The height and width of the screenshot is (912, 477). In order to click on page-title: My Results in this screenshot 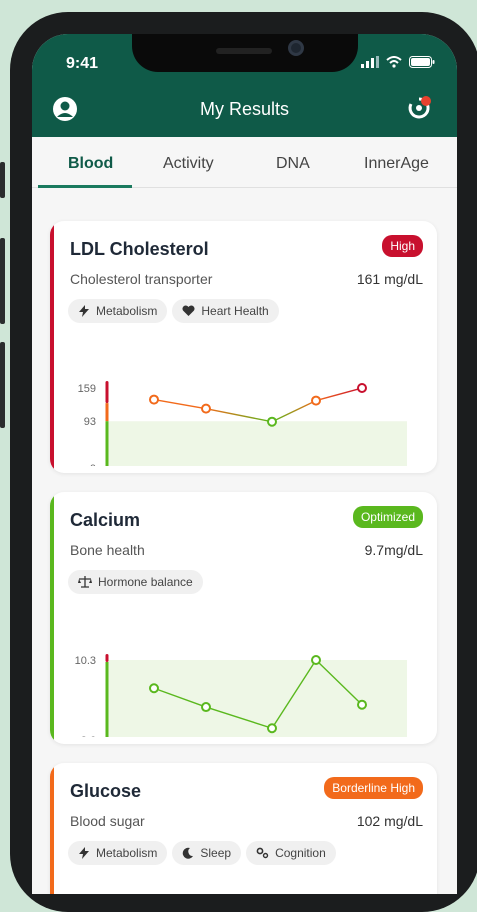, I will do `click(244, 109)`.